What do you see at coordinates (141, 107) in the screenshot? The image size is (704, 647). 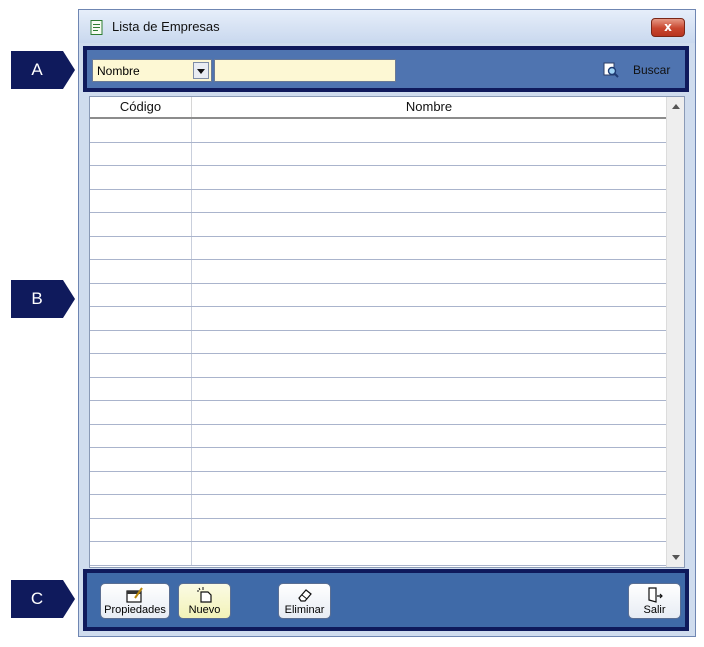 I see `column-header-codigo: Código` at bounding box center [141, 107].